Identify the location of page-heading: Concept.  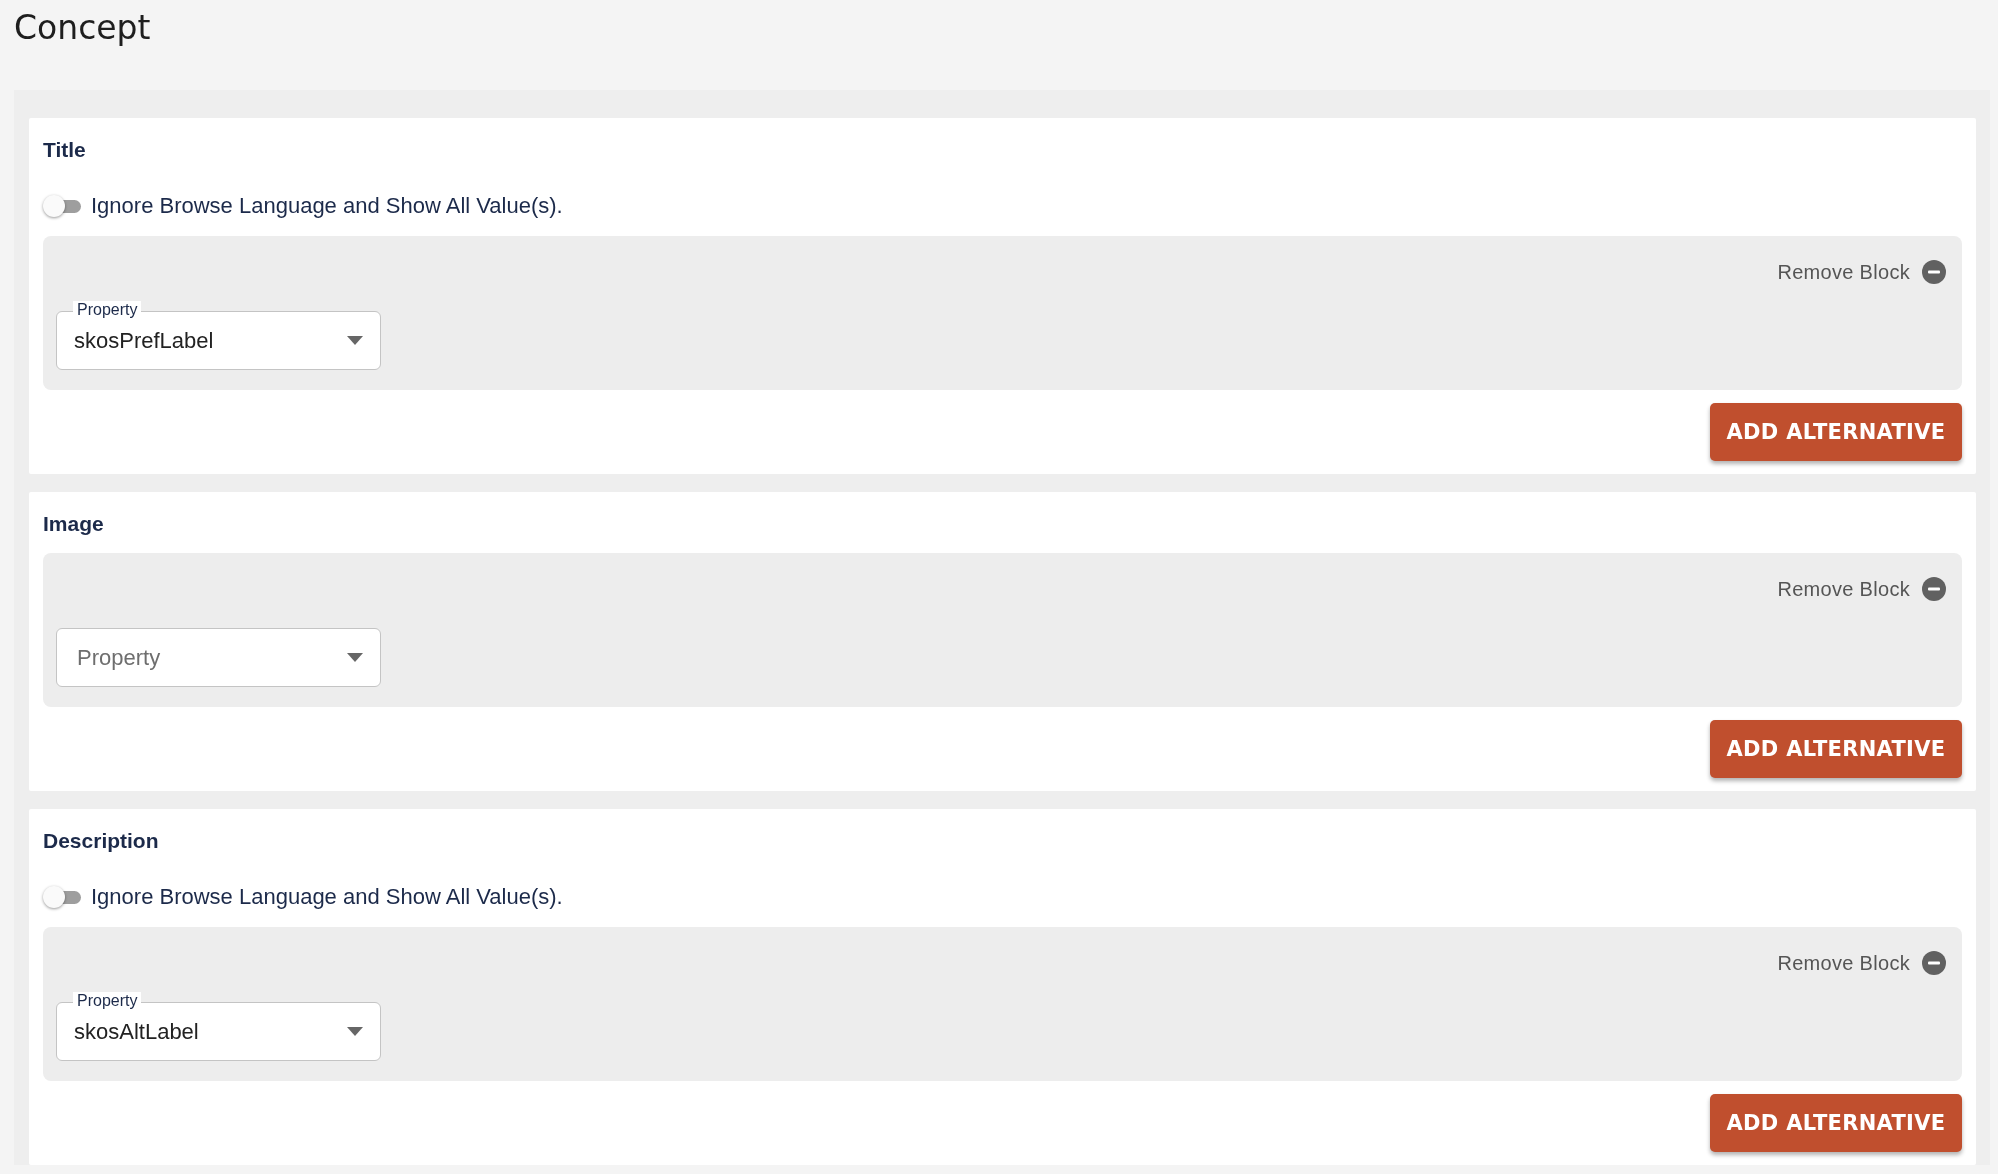
(82, 28).